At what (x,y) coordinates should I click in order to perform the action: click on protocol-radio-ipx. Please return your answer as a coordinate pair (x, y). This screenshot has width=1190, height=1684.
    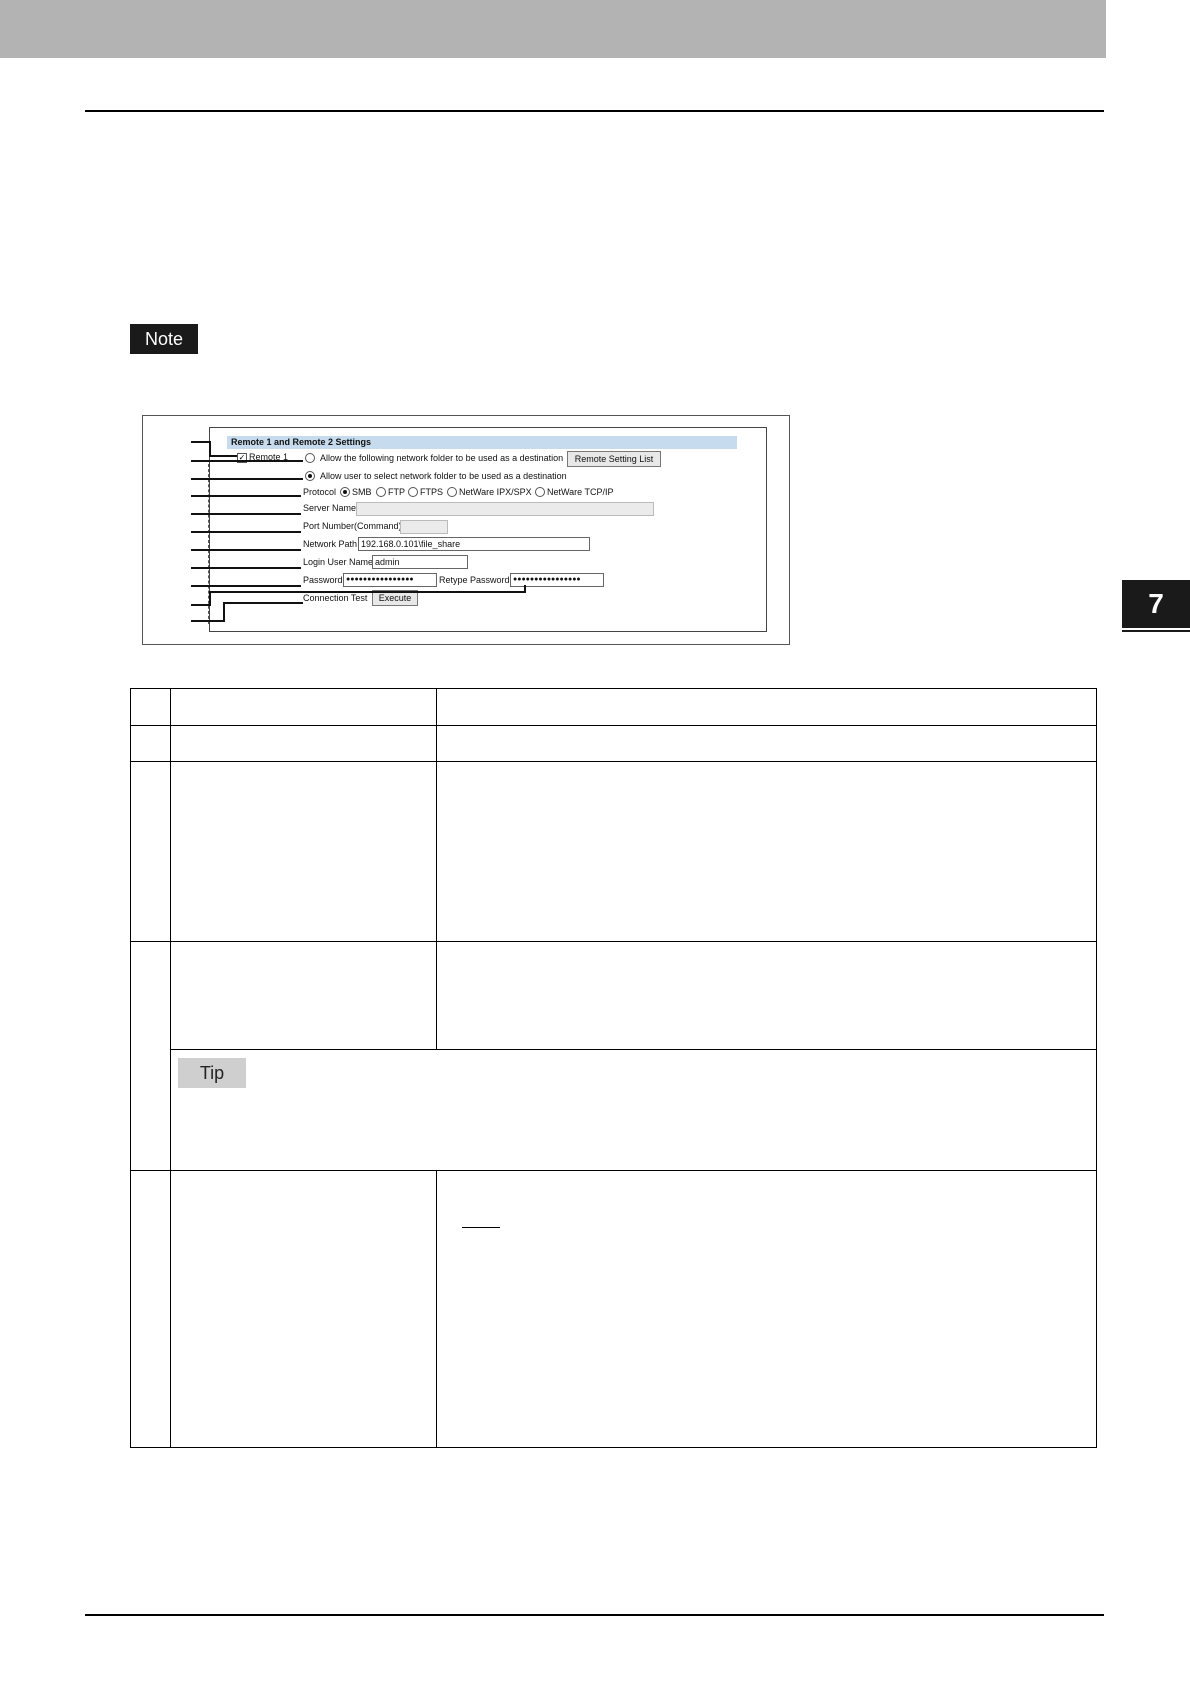
    Looking at the image, I should click on (452, 492).